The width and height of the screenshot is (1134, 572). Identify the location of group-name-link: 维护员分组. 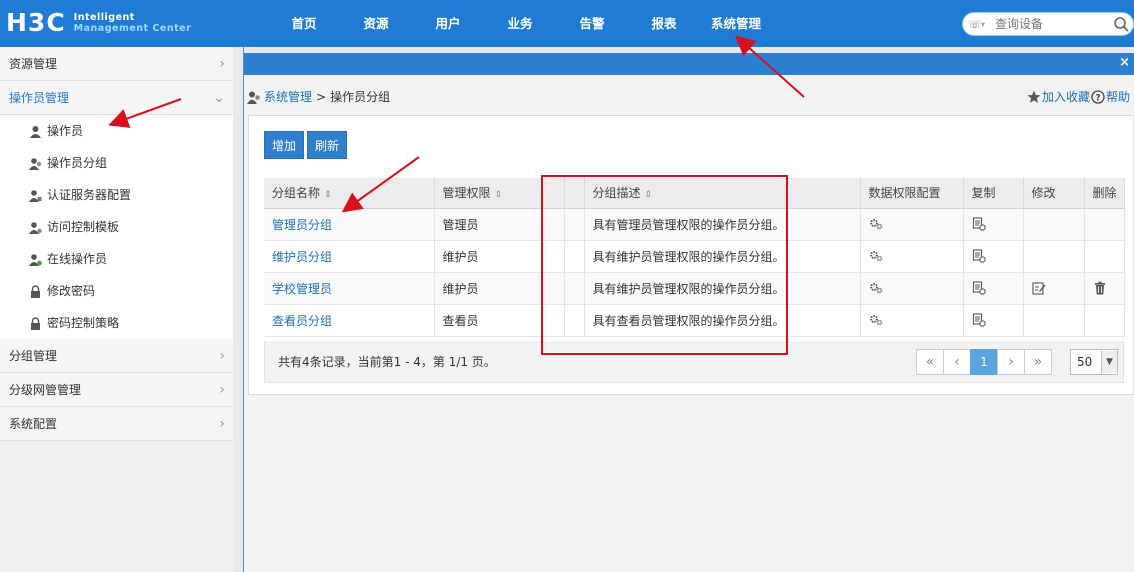
(302, 257).